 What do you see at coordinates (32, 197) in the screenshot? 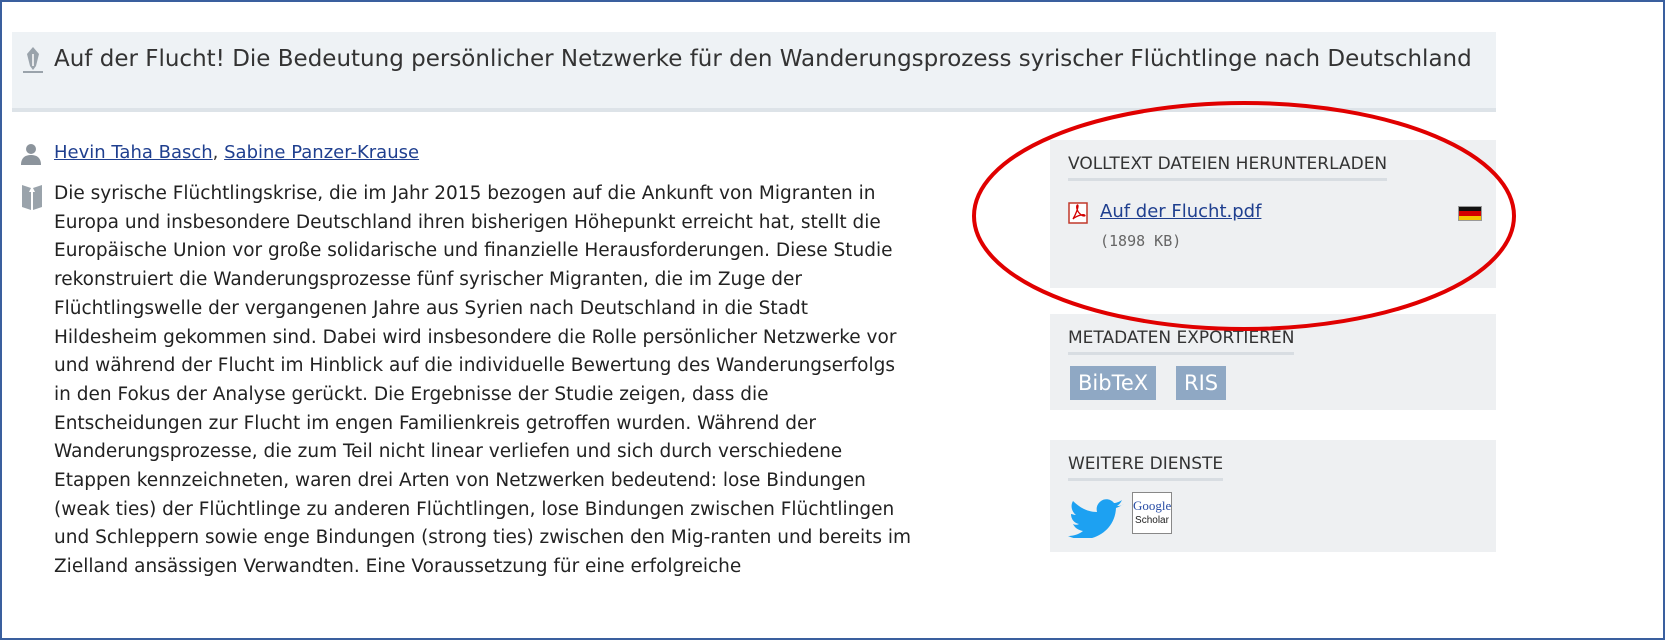
I see `book-icon` at bounding box center [32, 197].